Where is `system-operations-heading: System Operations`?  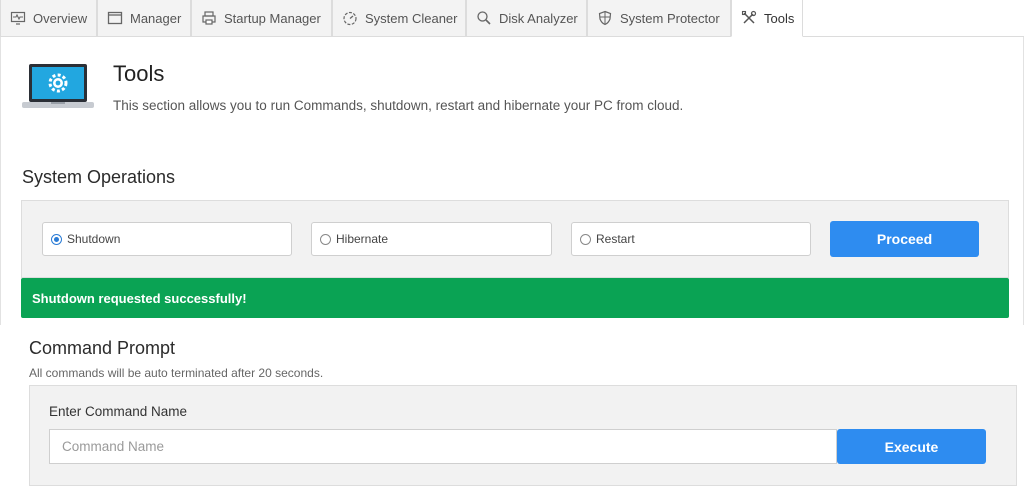 system-operations-heading: System Operations is located at coordinates (99, 177).